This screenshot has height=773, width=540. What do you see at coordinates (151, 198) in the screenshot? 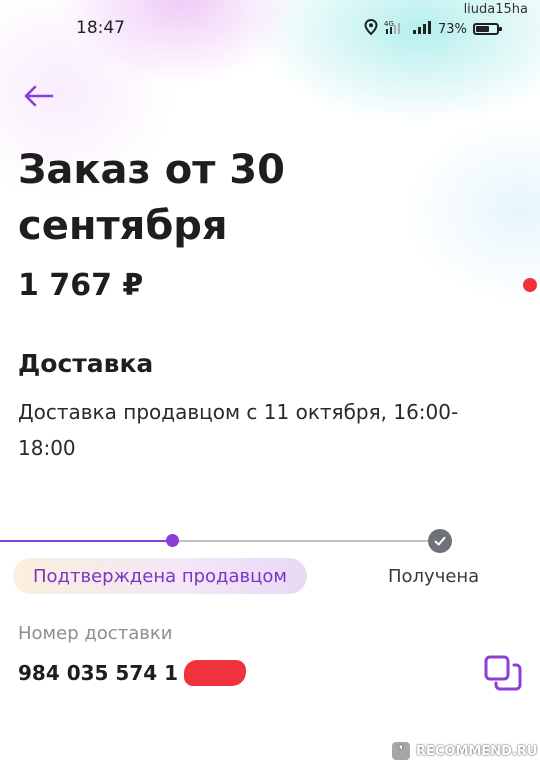
I see `page-title: Заказ от 30 сентября` at bounding box center [151, 198].